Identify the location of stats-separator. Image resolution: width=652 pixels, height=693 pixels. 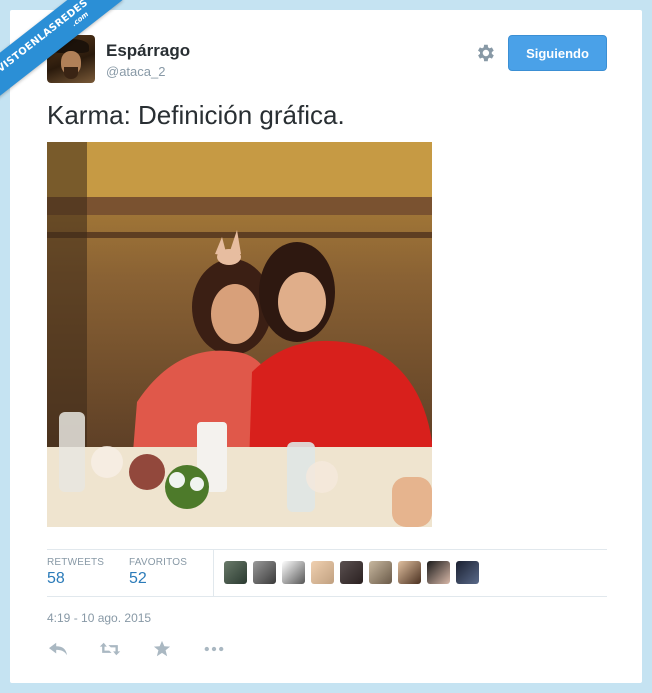
(213, 573).